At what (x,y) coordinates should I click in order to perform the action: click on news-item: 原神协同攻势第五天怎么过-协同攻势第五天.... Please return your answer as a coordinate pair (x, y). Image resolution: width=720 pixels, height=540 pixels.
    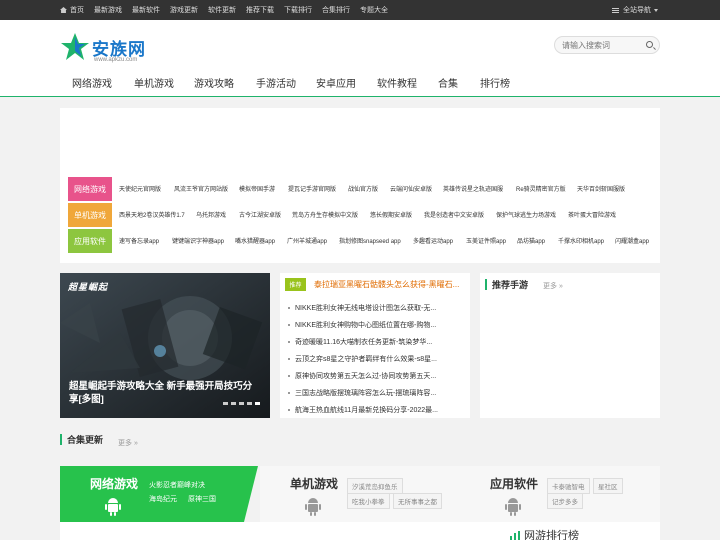
    Looking at the image, I should click on (376, 375).